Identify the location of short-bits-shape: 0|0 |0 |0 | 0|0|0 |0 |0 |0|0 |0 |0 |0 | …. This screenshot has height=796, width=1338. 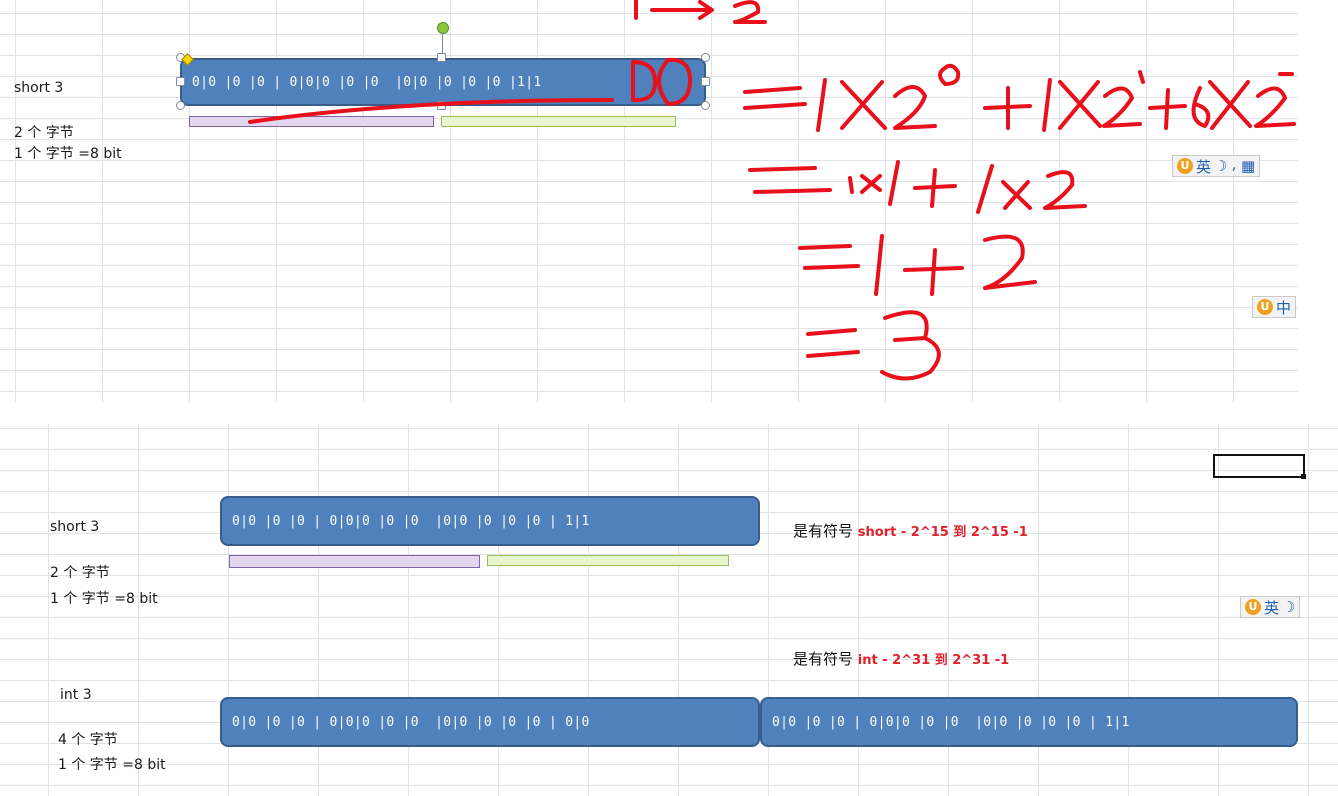
(490, 521).